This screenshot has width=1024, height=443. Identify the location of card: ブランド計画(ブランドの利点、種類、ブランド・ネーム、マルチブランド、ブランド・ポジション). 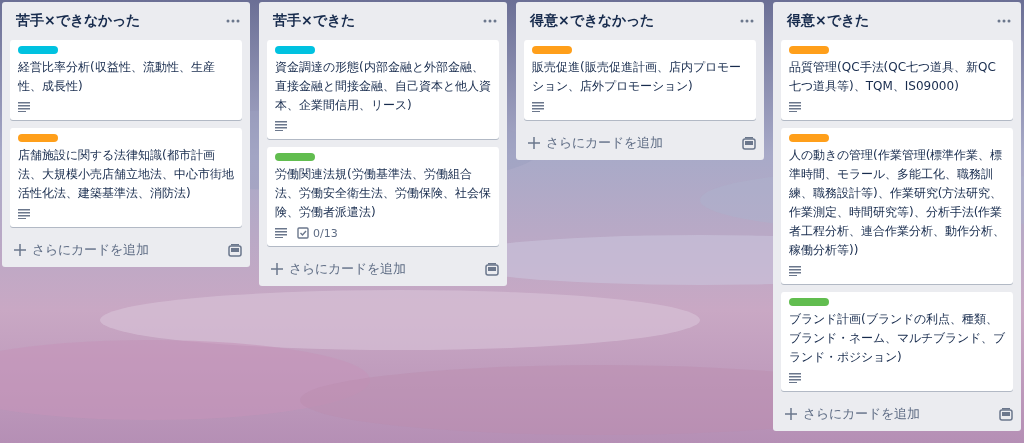
(897, 341).